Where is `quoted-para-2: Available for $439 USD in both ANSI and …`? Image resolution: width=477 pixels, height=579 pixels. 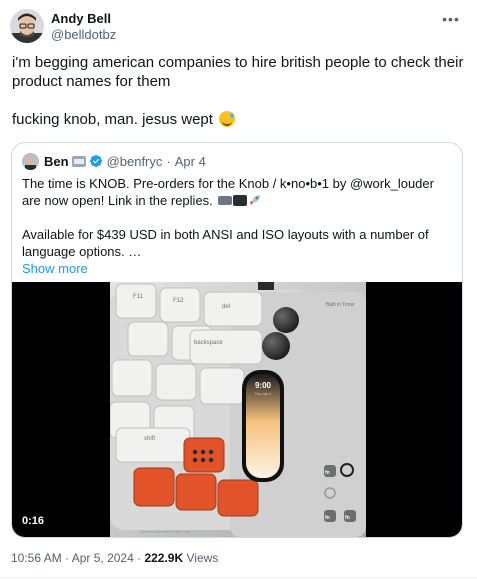 quoted-para-2: Available for $439 USD in both ANSI and … is located at coordinates (225, 243).